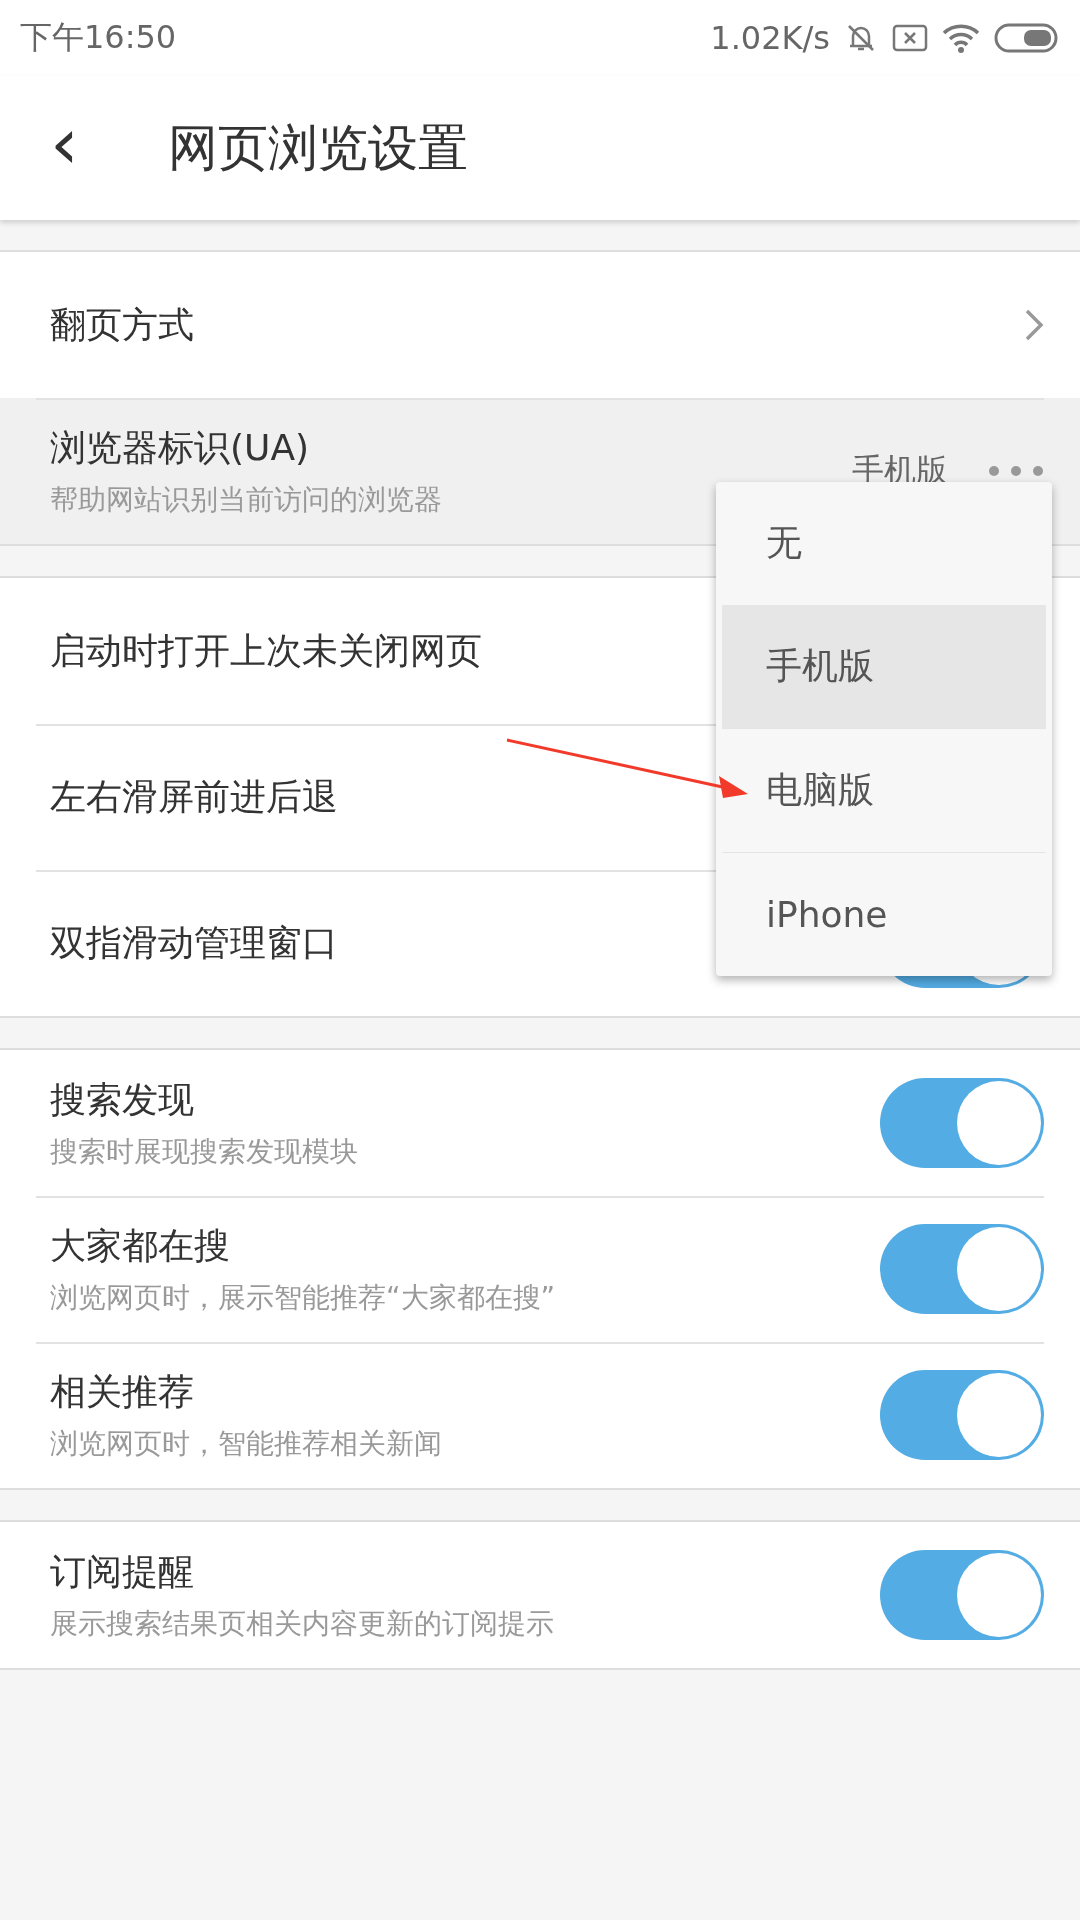 The height and width of the screenshot is (1920, 1080). What do you see at coordinates (246, 1443) in the screenshot?
I see `setting-description: 浏览网页时，智能推荐相关新闻` at bounding box center [246, 1443].